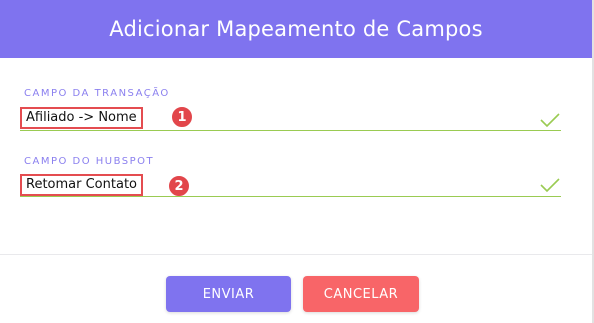 The height and width of the screenshot is (323, 594). I want to click on dialog-title: Adicionar Mapeamento de Campos, so click(296, 29).